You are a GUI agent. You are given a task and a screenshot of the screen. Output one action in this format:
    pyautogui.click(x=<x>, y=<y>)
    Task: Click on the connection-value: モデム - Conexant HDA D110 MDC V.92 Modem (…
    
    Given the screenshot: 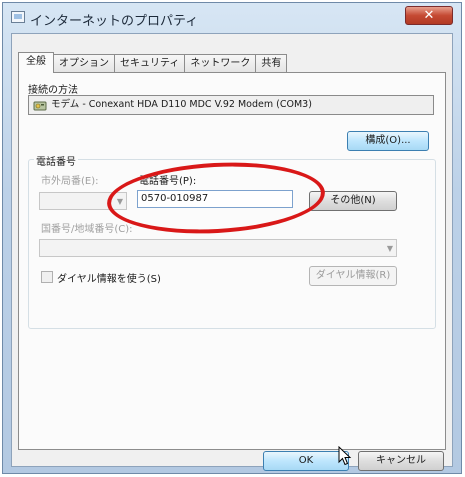 What is the action you would take?
    pyautogui.click(x=181, y=104)
    